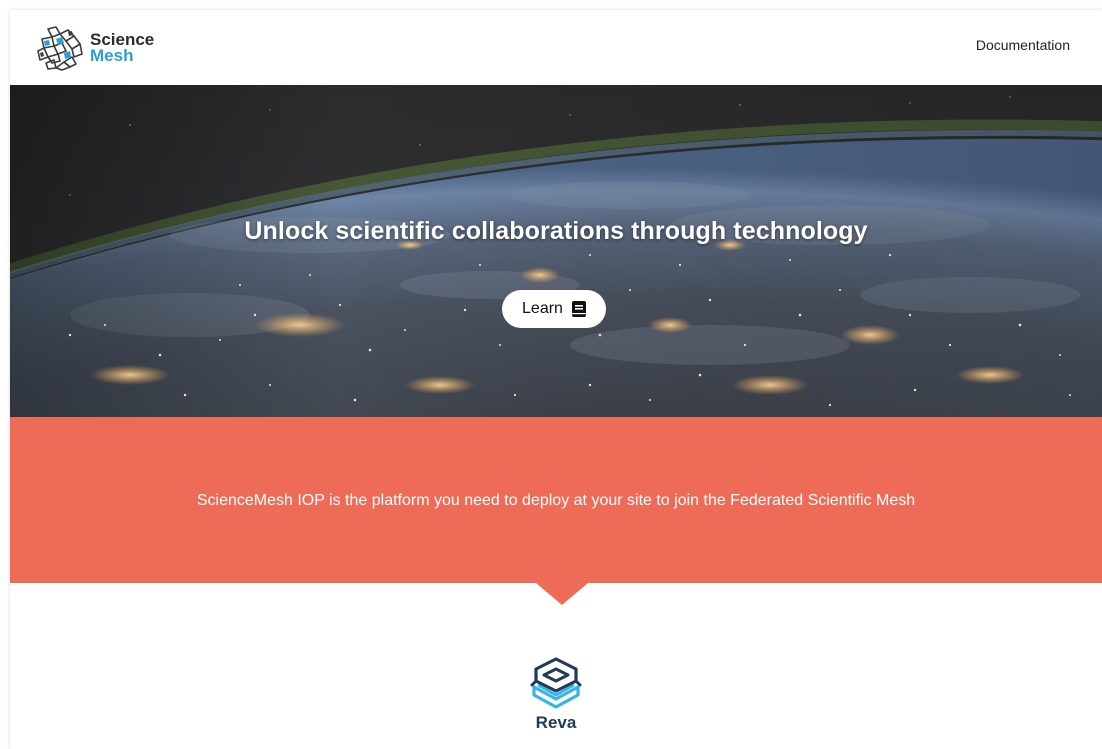 The image size is (1102, 749). I want to click on sciencemesh-logo-icon, so click(60, 48).